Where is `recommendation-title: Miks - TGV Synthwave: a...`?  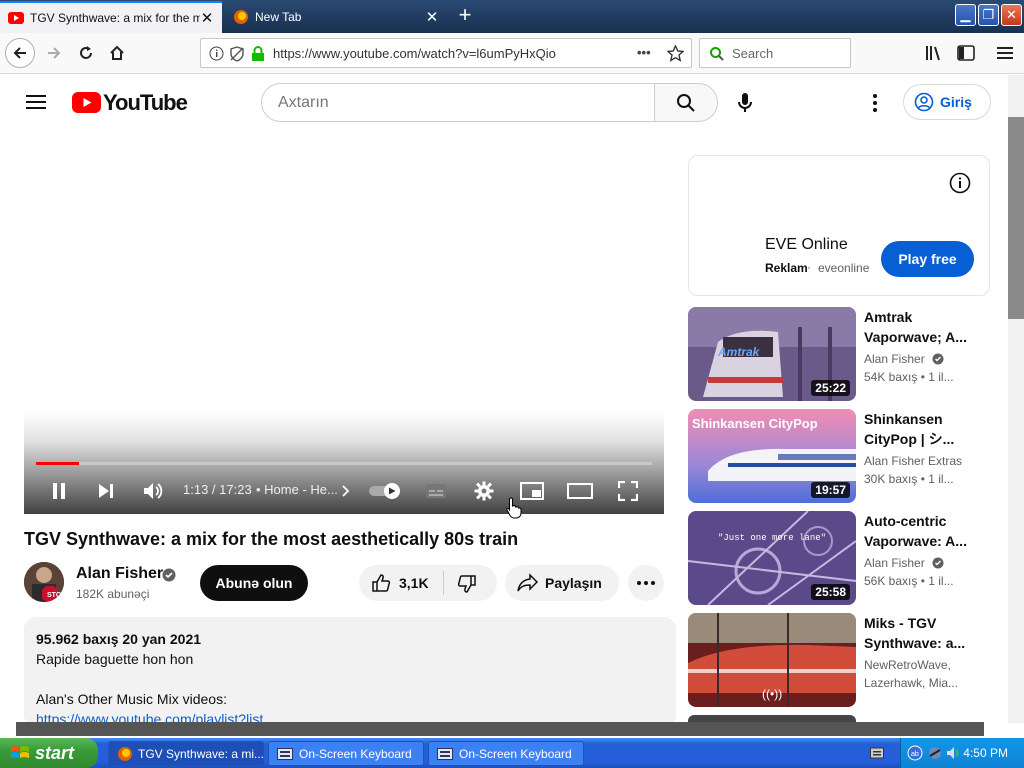 recommendation-title: Miks - TGV Synthwave: a... is located at coordinates (919, 633).